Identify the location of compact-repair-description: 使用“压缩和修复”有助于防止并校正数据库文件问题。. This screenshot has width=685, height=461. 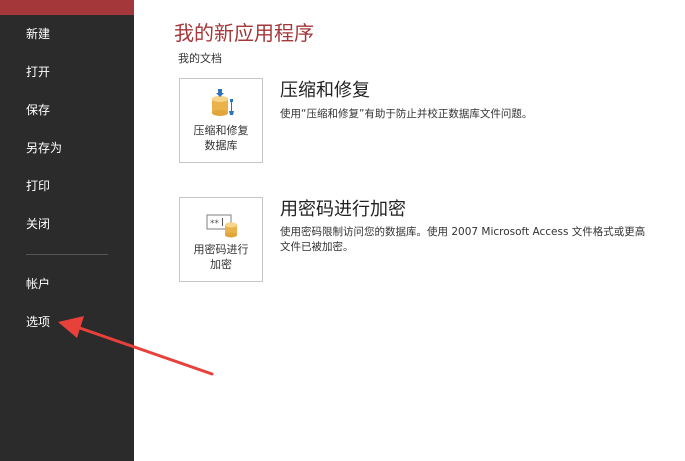
(406, 114).